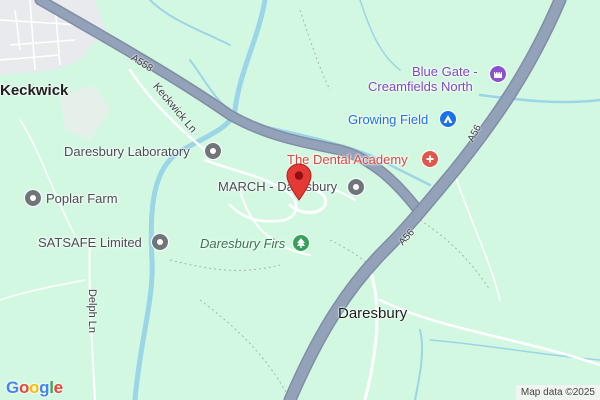 Image resolution: width=600 pixels, height=400 pixels. Describe the element at coordinates (445, 71) in the screenshot. I see `poi-label-blue-gate-line1: Blue Gate -` at that location.